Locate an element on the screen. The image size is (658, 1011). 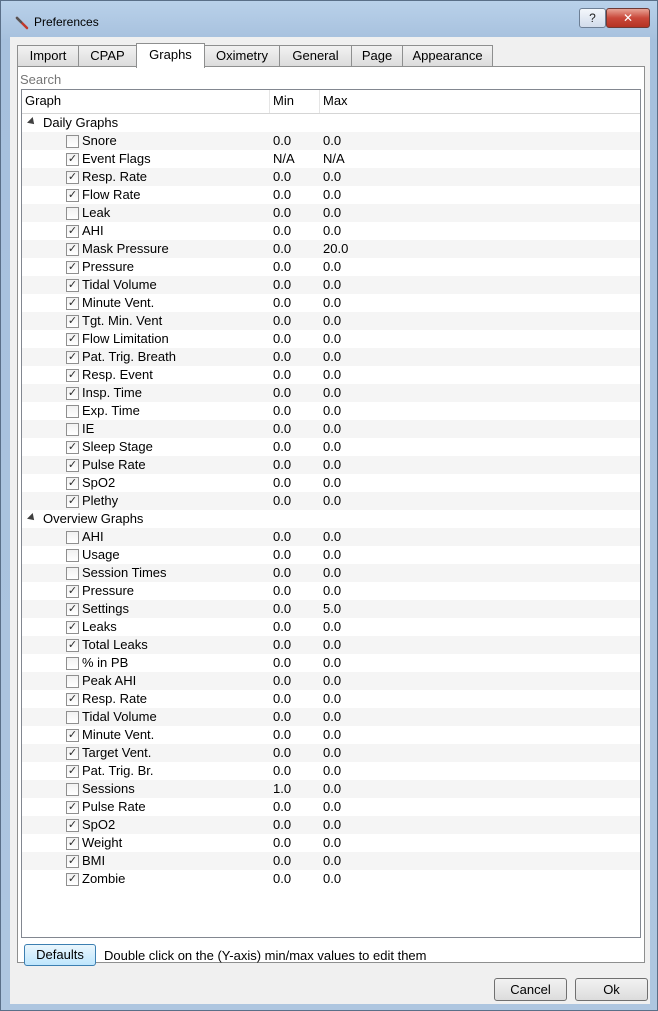
max-value: 20.0 is located at coordinates (335, 249).